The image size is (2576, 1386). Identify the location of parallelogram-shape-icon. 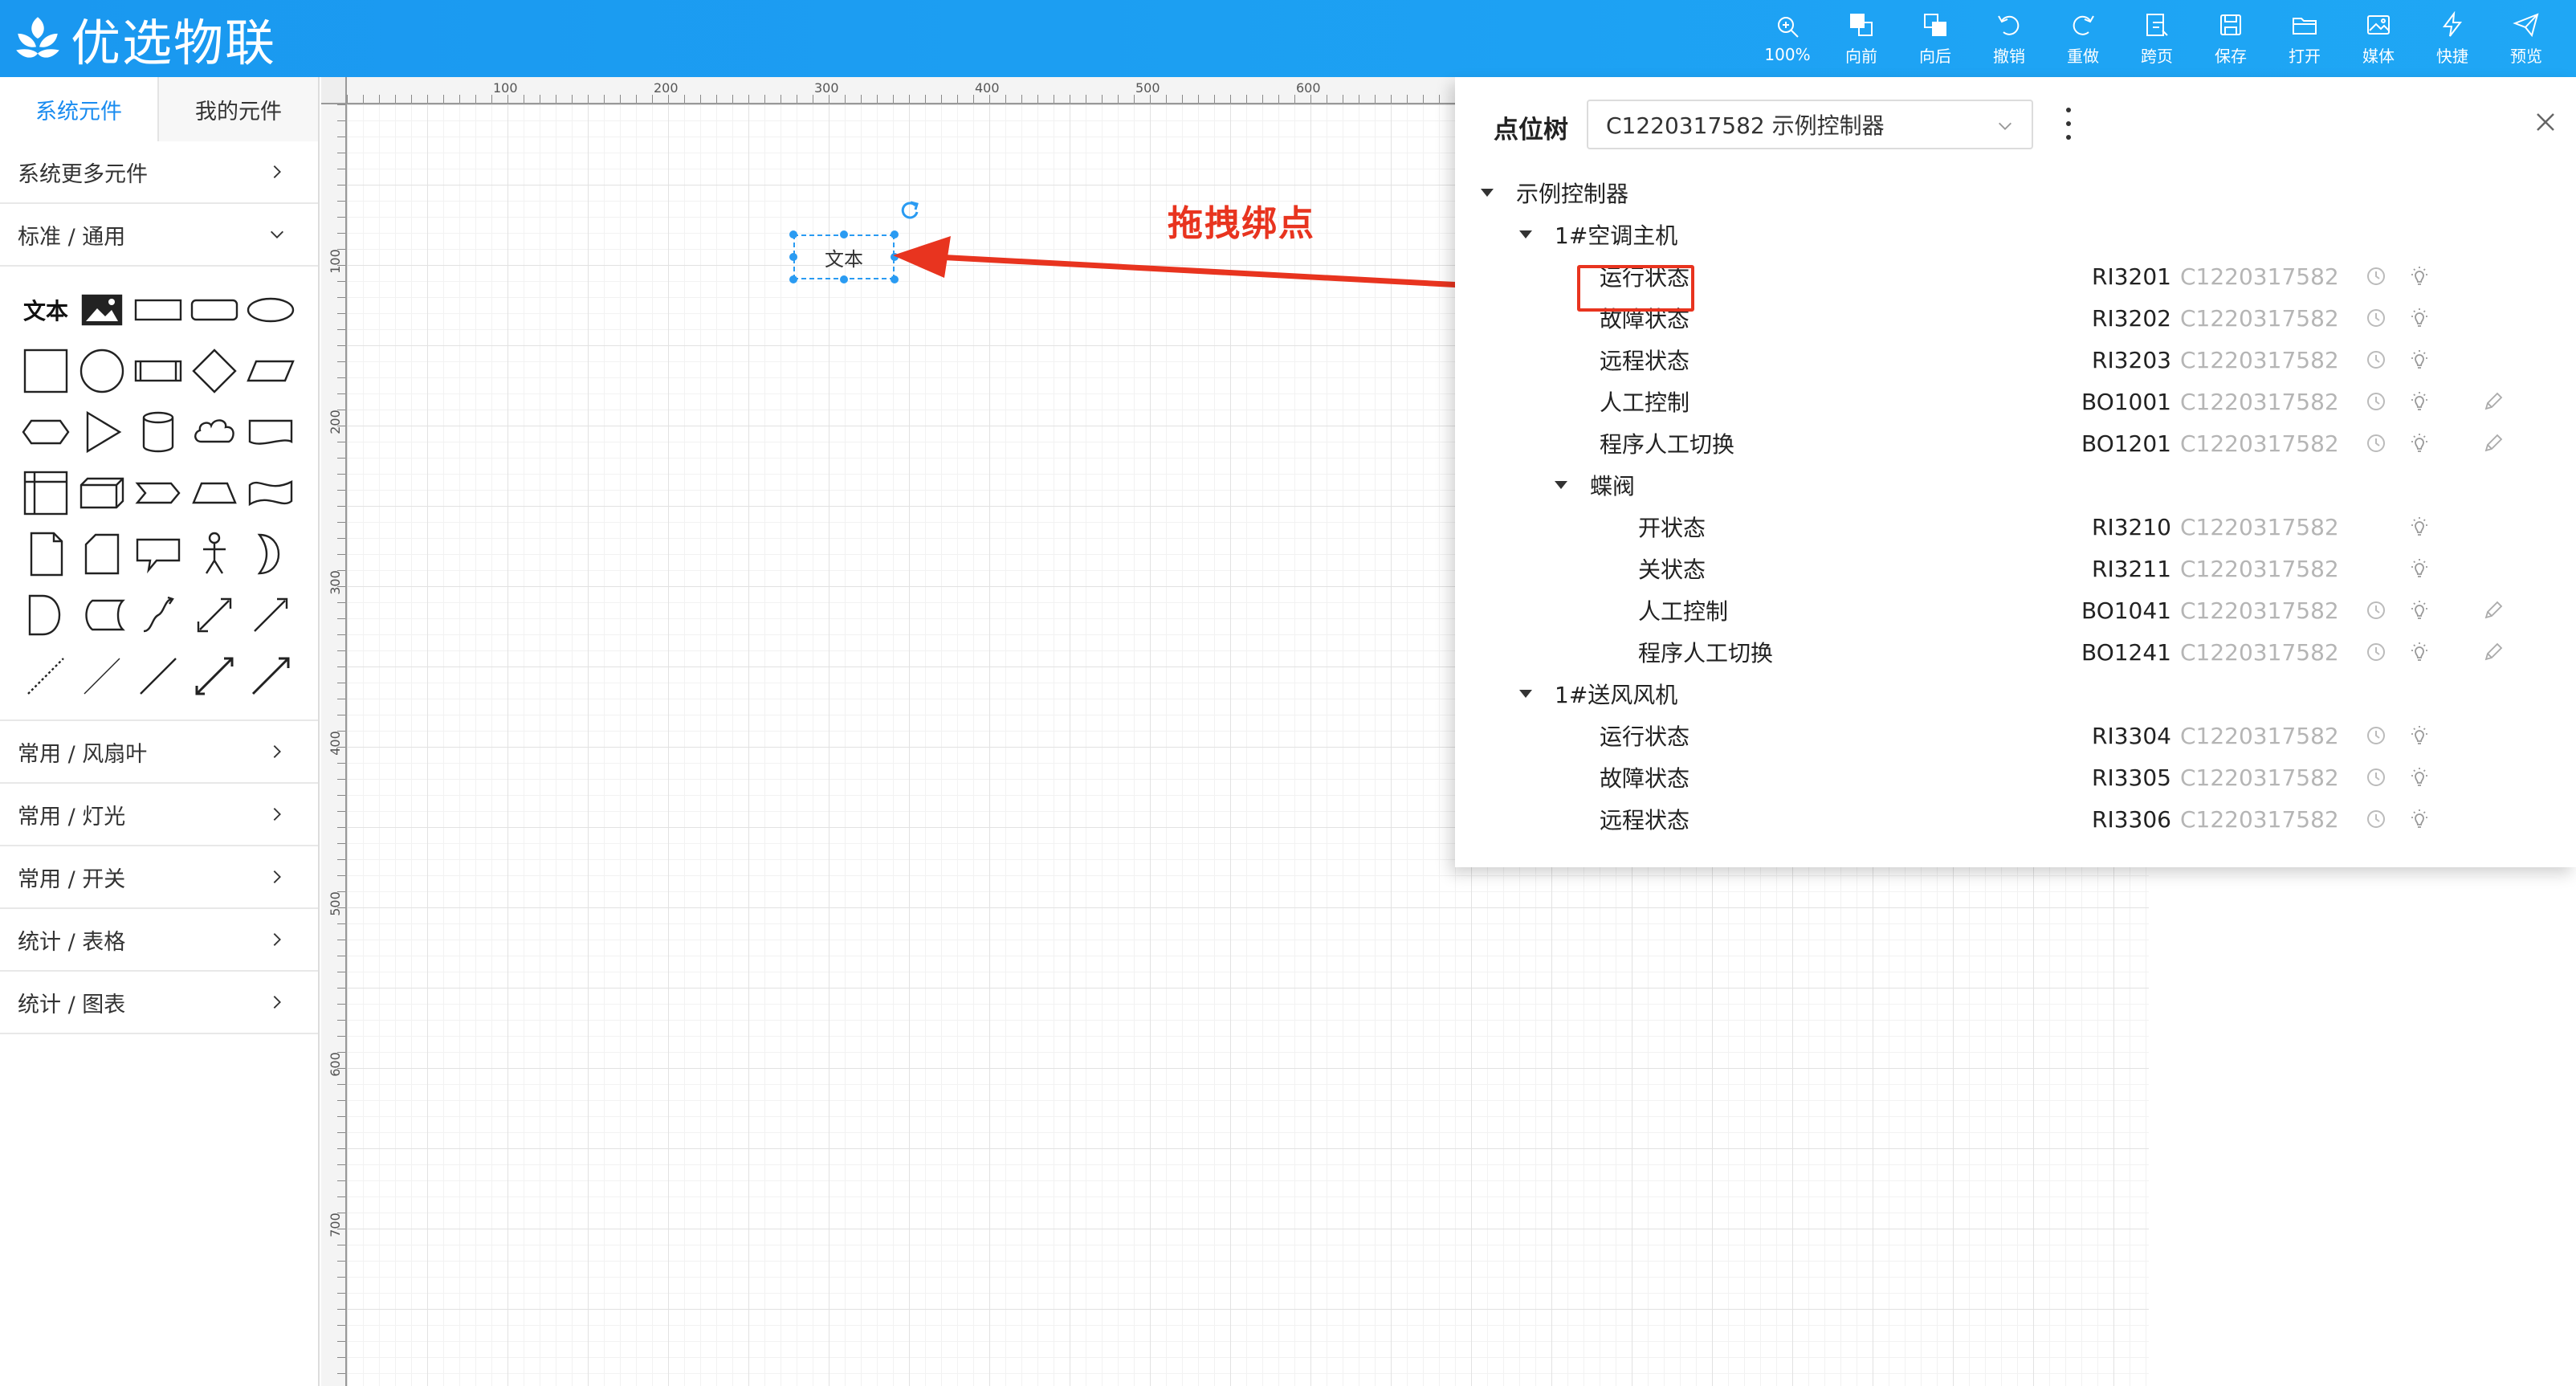
(271, 371).